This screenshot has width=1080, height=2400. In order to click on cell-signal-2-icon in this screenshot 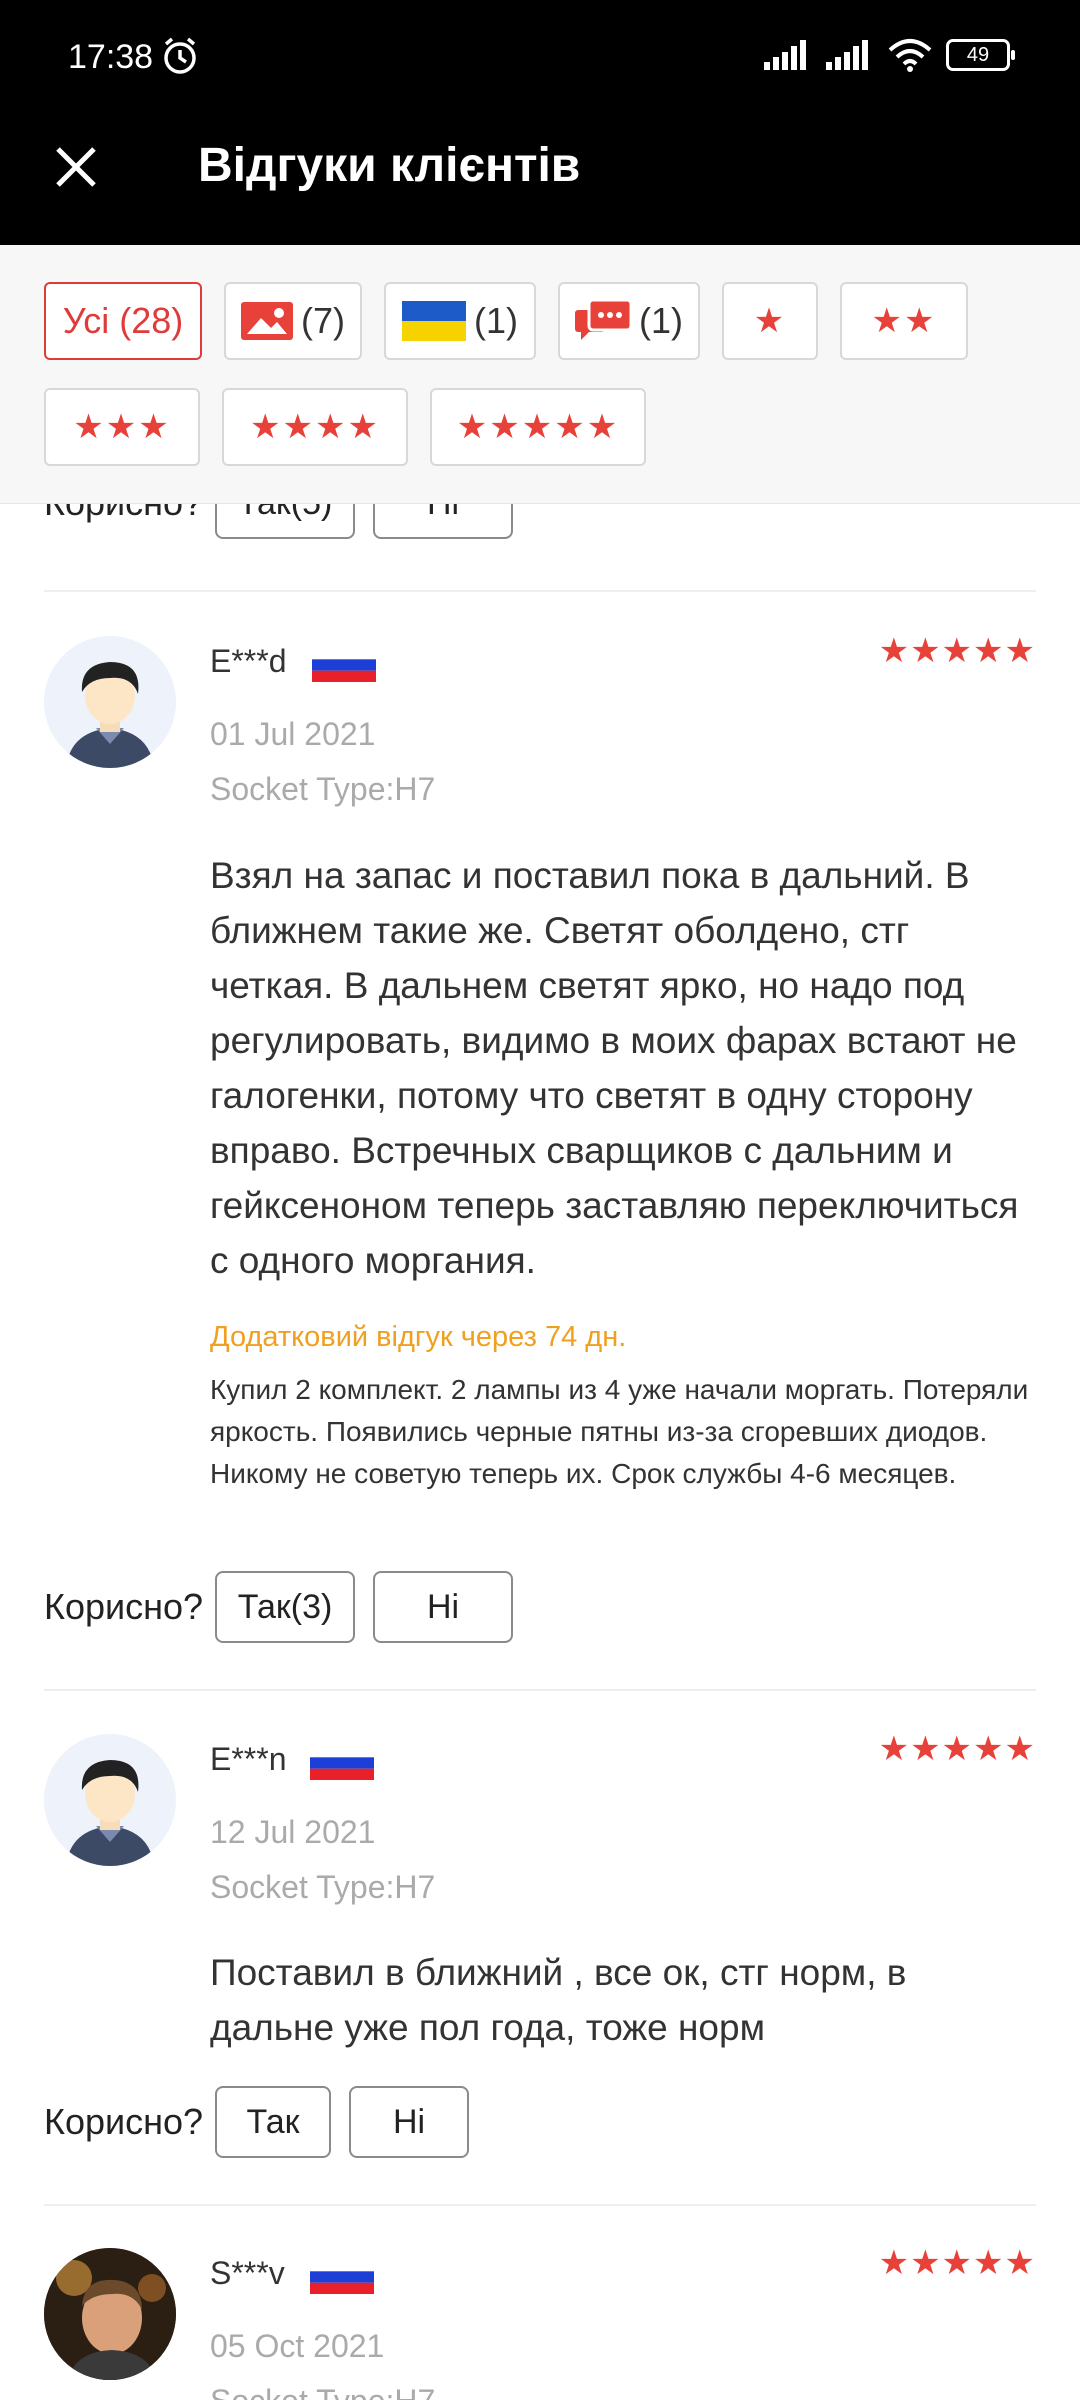, I will do `click(847, 55)`.